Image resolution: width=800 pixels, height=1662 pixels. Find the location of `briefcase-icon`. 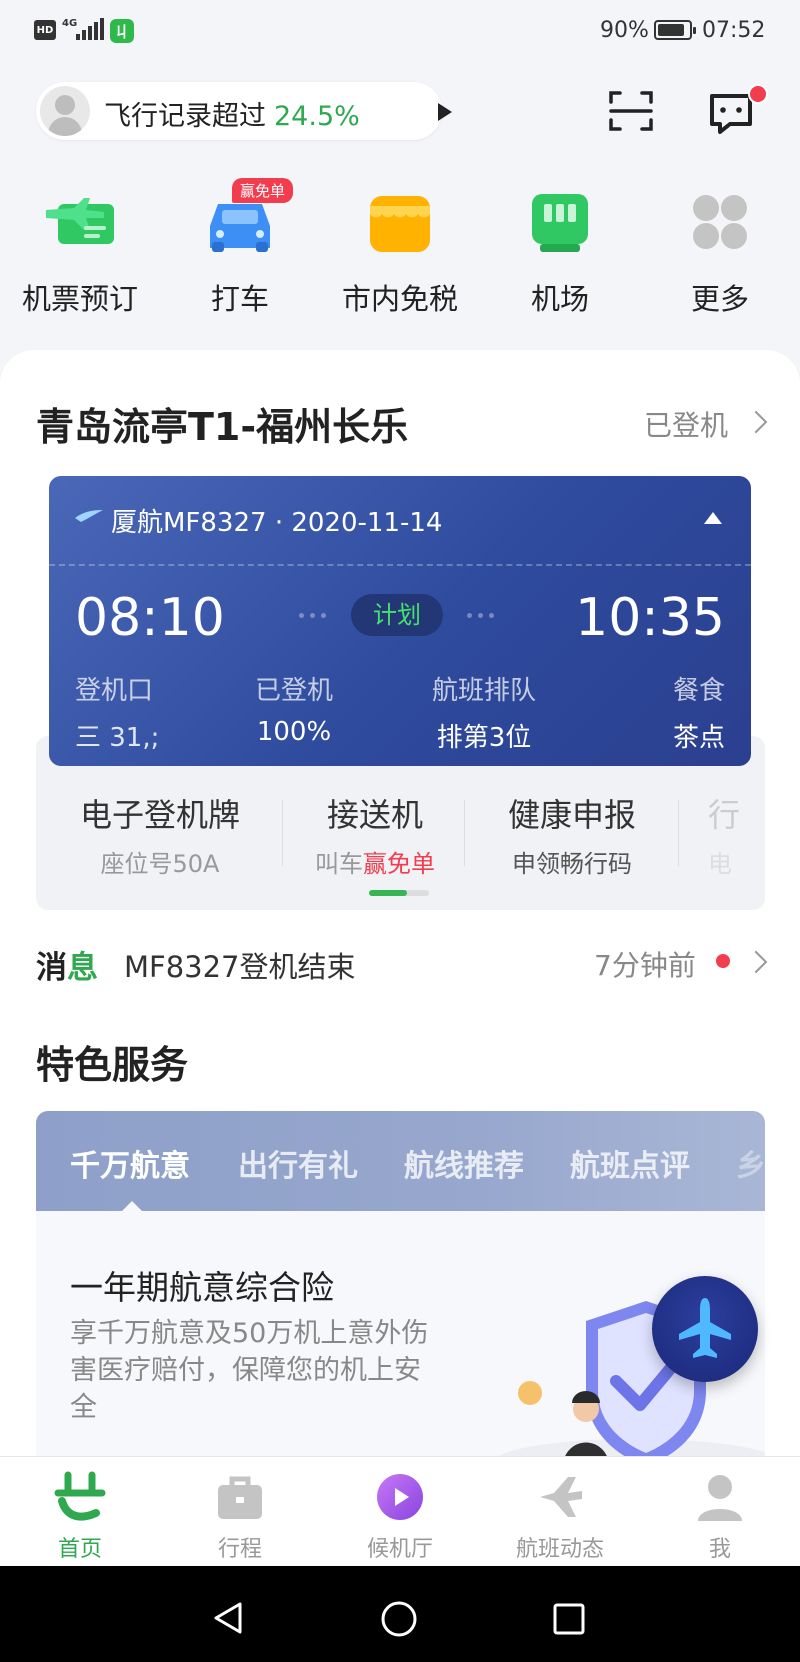

briefcase-icon is located at coordinates (240, 1497).